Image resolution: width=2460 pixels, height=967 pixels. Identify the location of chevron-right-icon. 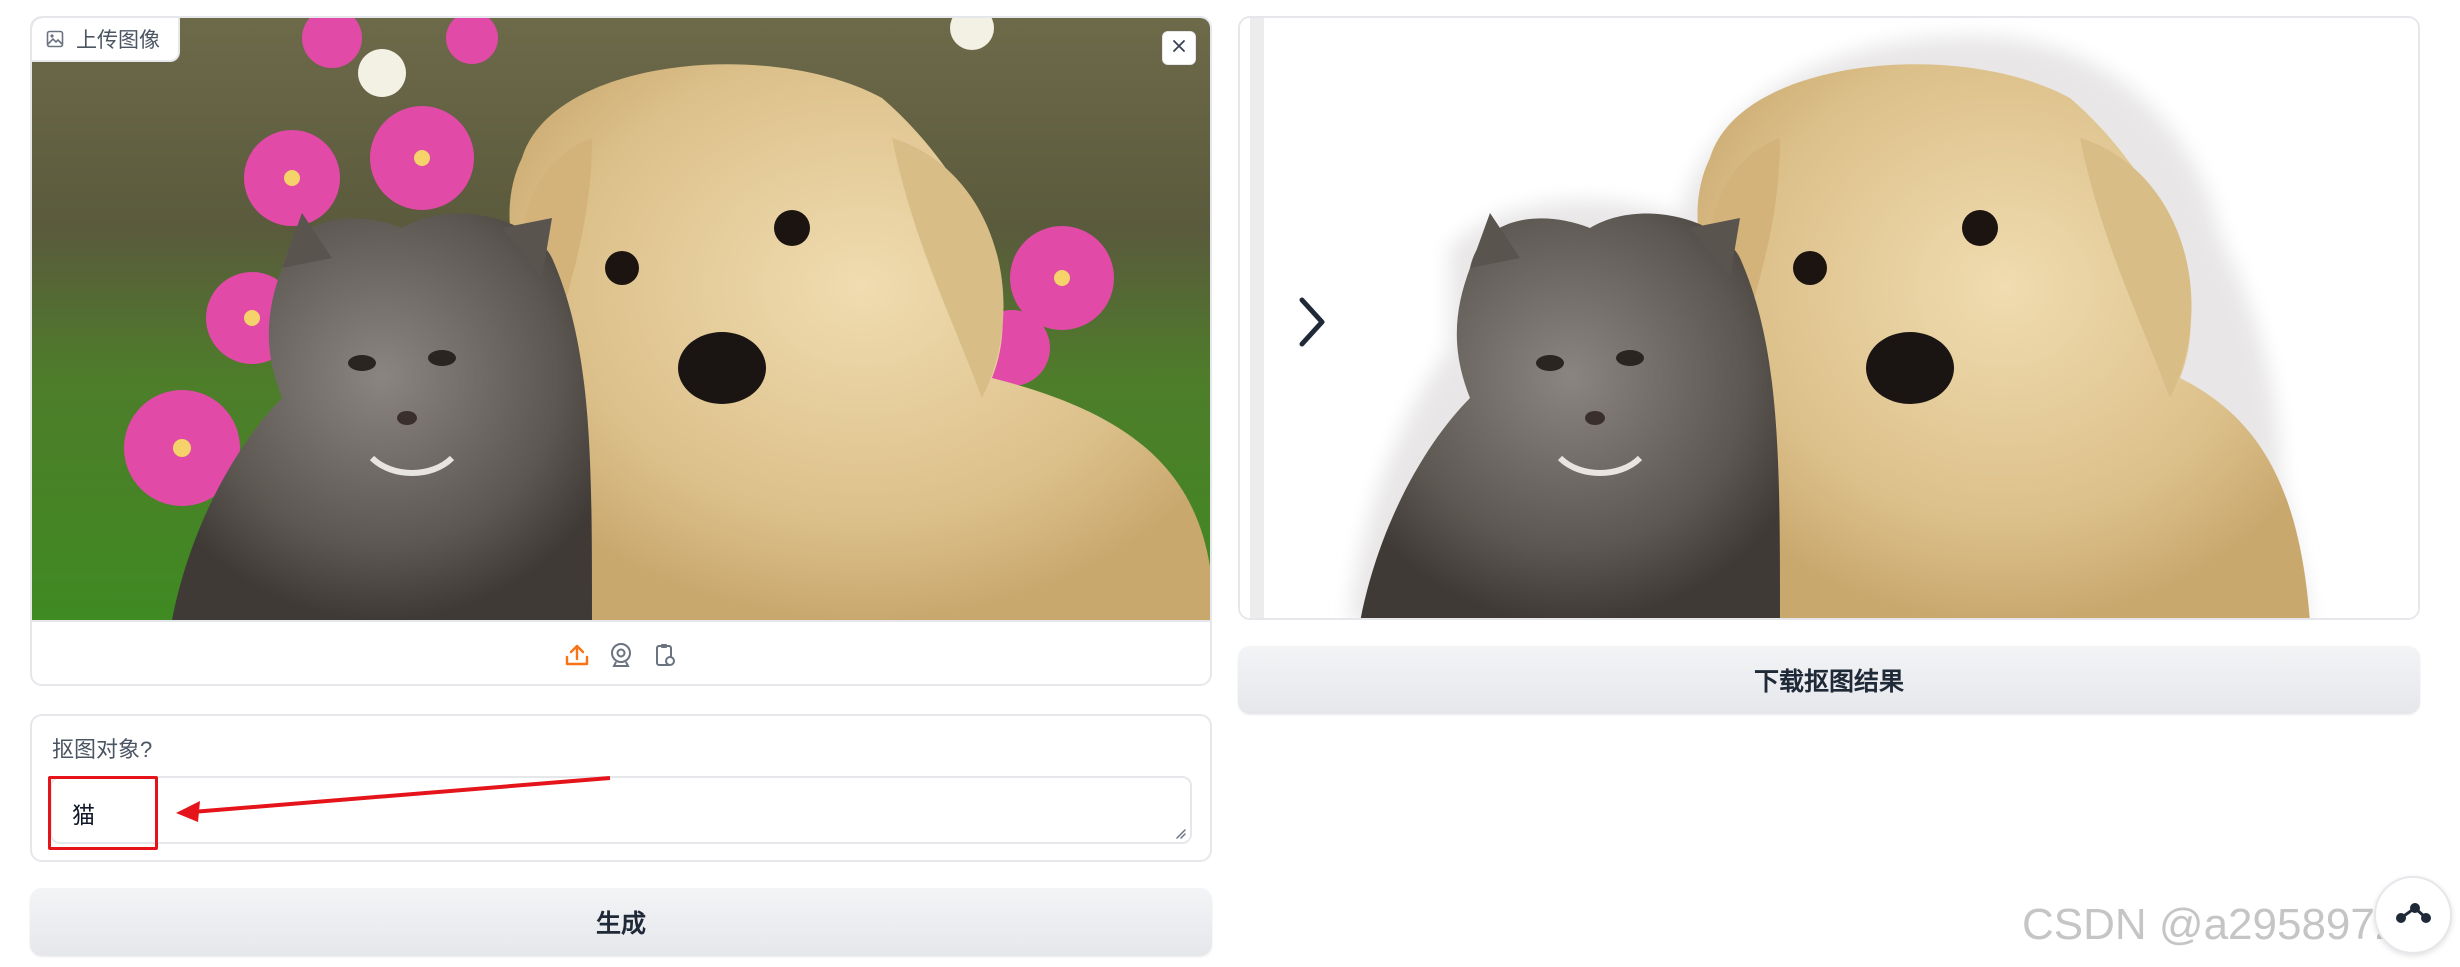
(1312, 322).